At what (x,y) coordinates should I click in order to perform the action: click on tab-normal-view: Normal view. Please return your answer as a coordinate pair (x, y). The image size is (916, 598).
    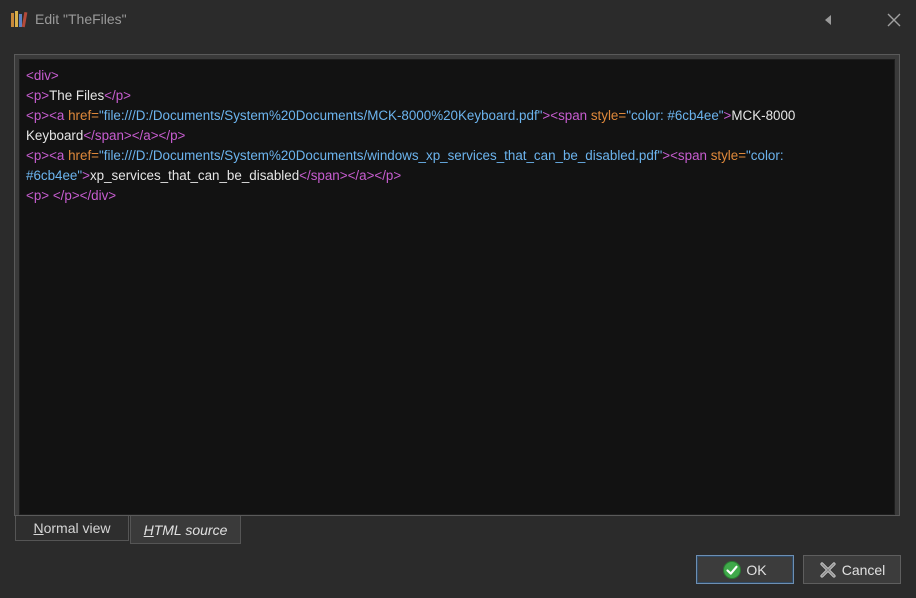
    Looking at the image, I should click on (72, 528).